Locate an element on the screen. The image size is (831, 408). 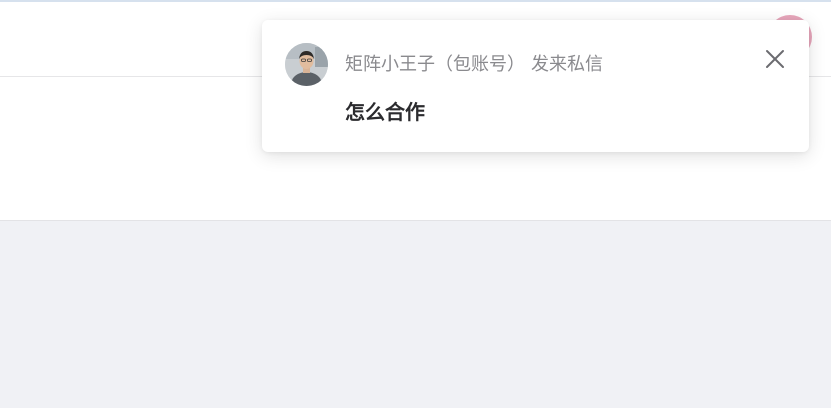
notification-title: 矩阵小王子（包账号） 发来私信 is located at coordinates (474, 65).